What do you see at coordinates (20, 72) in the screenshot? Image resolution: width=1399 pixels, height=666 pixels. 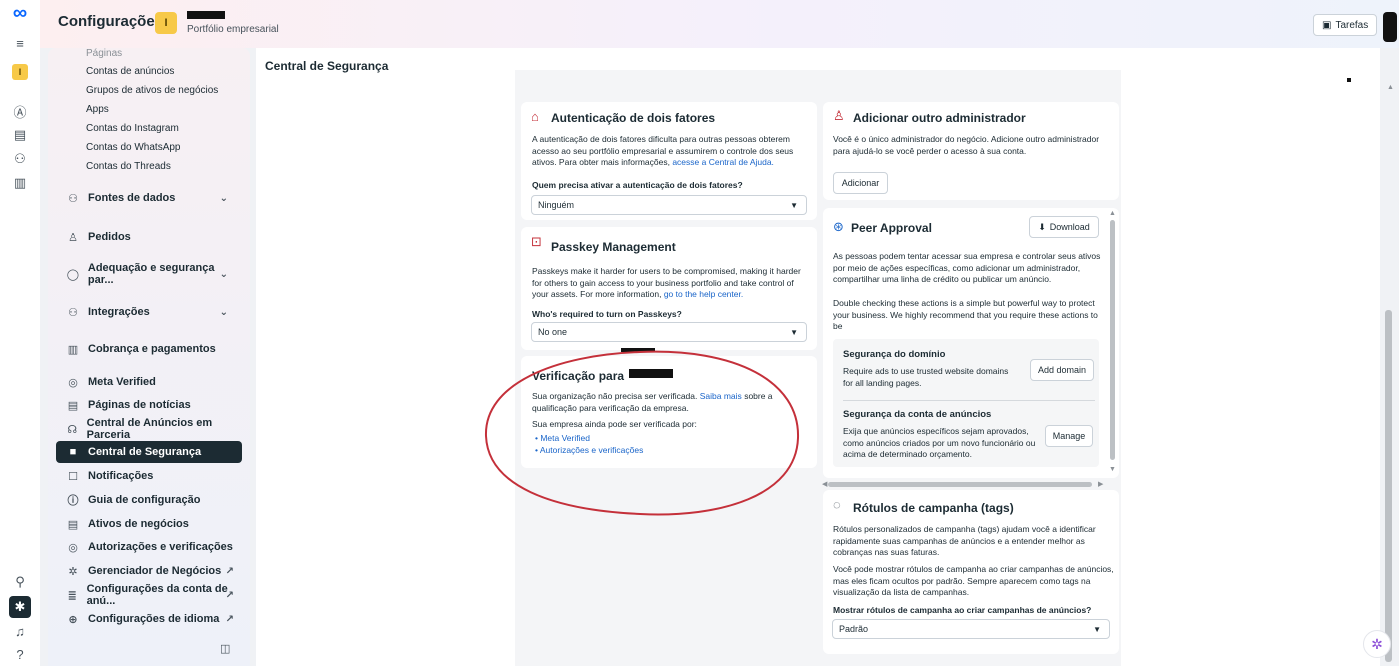 I see `business-avatar: I` at bounding box center [20, 72].